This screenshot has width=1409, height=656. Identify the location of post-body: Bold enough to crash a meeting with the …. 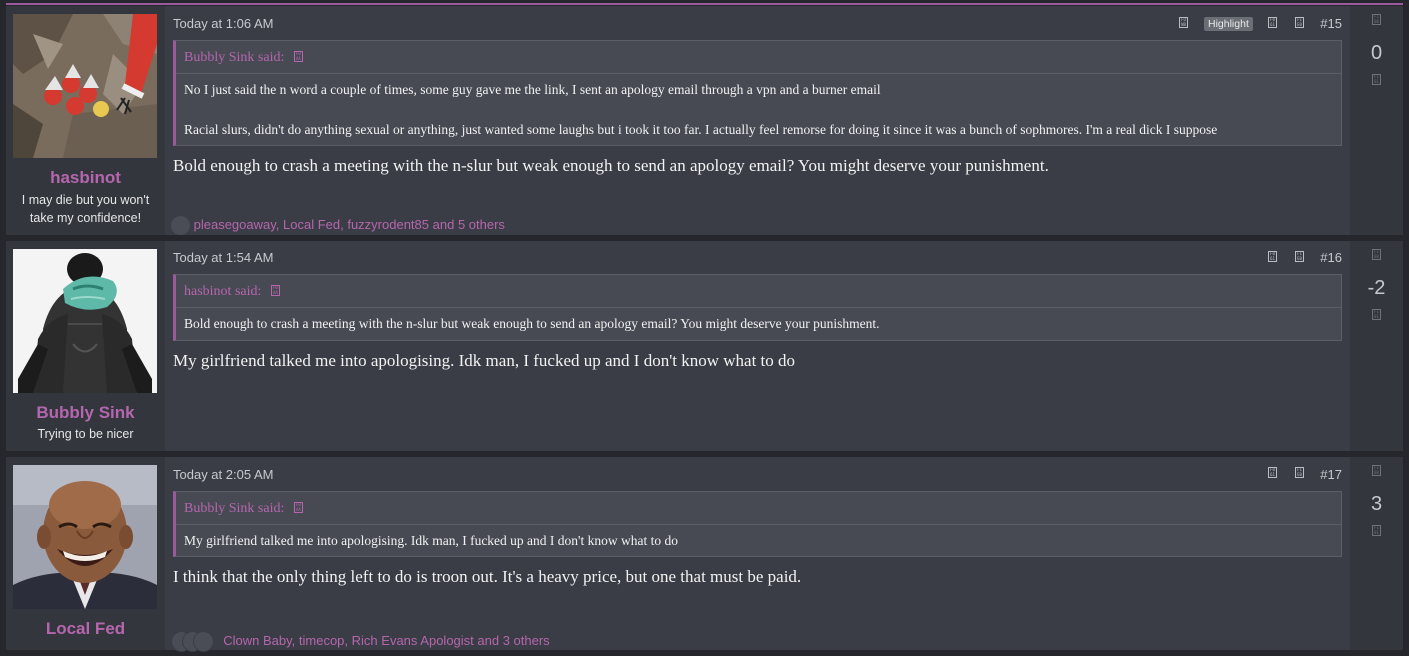
(611, 165).